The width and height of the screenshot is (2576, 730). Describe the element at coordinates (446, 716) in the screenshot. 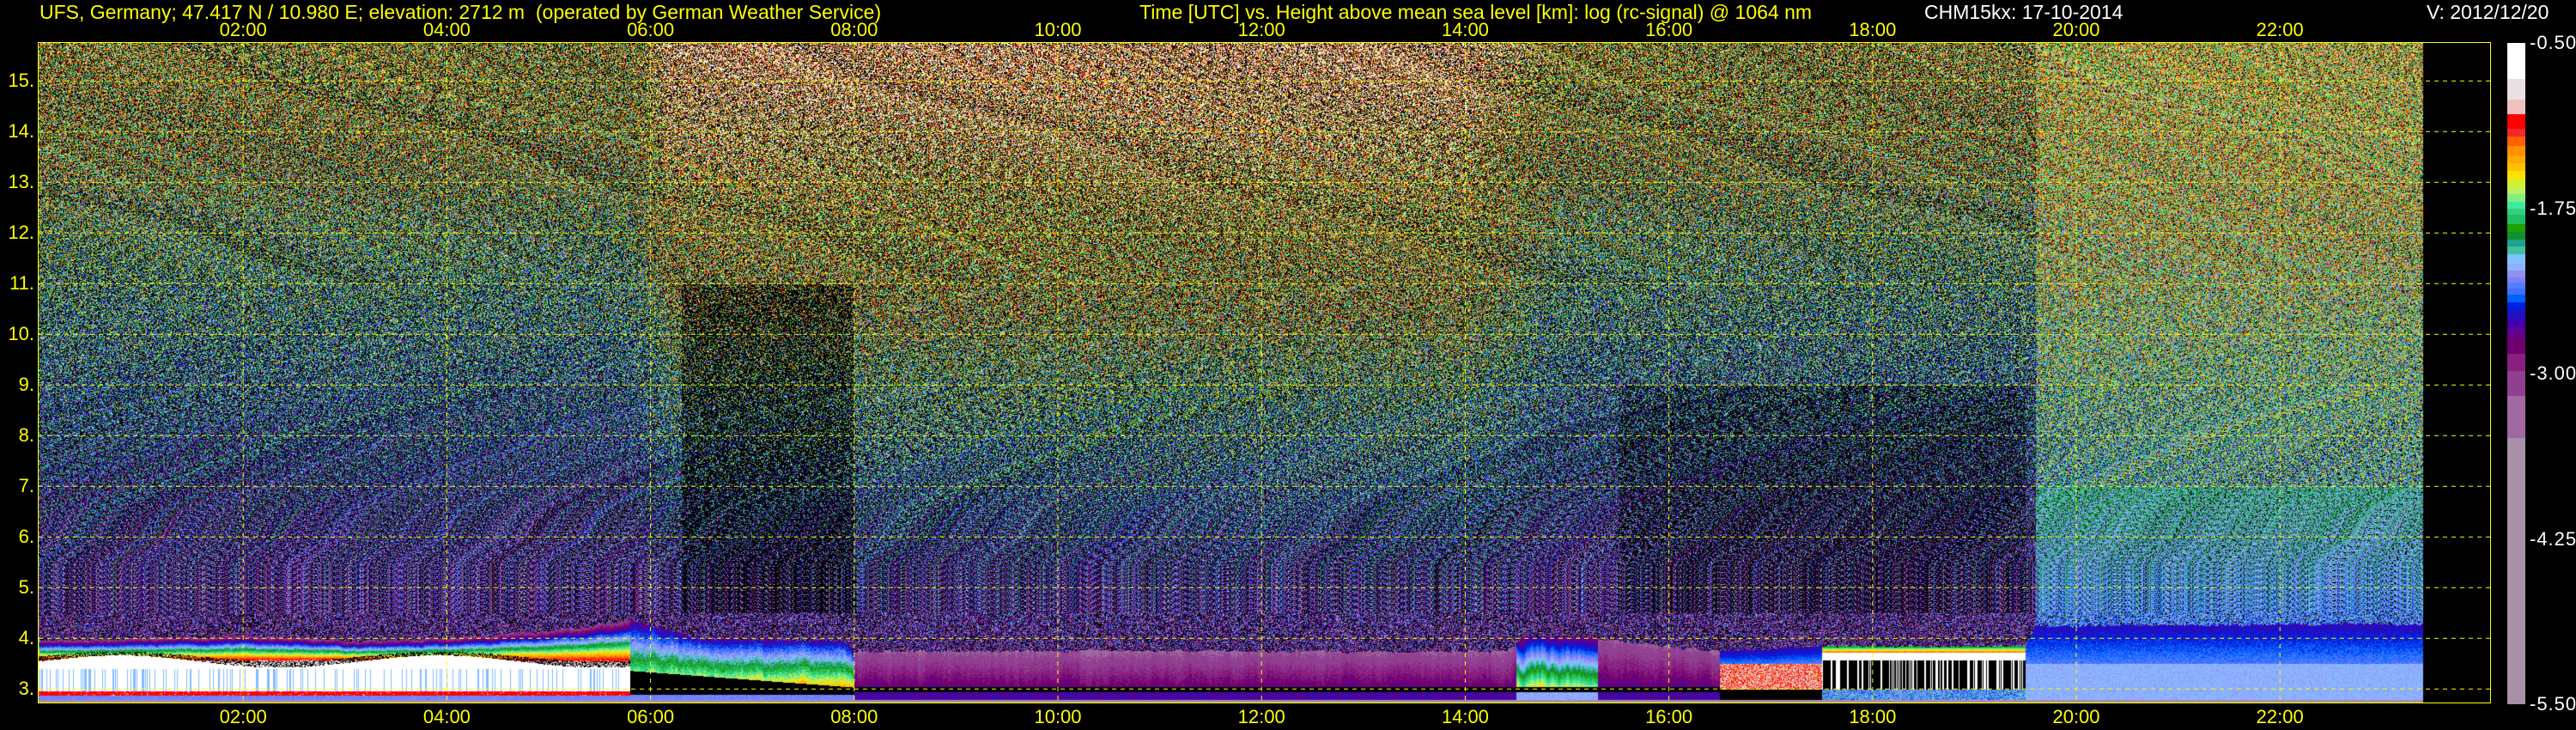

I see `x-tick-label-bottom: 04:00` at that location.